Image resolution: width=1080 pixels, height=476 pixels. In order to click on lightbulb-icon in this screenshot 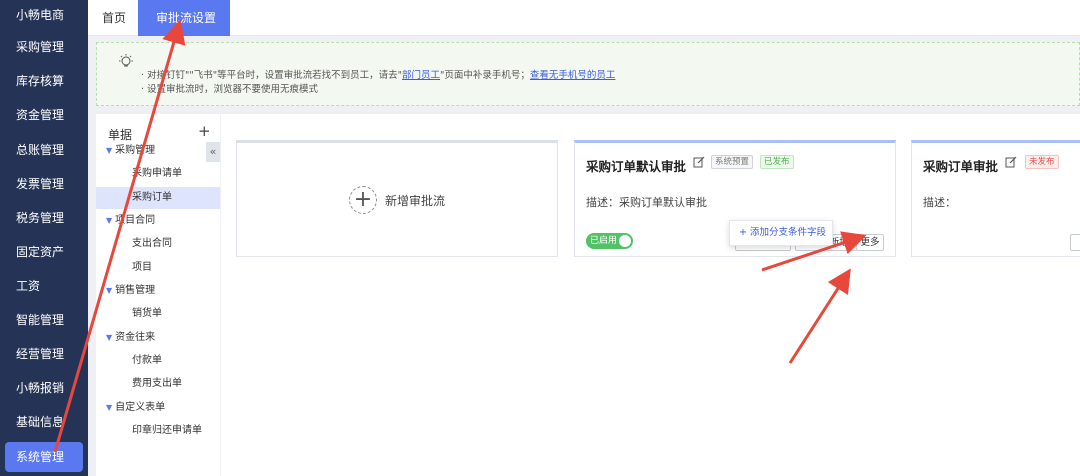, I will do `click(126, 60)`.